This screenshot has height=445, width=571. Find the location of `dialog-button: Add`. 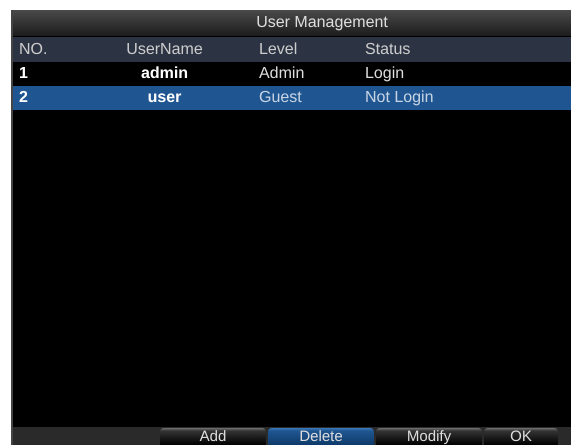

dialog-button: Add is located at coordinates (213, 436).